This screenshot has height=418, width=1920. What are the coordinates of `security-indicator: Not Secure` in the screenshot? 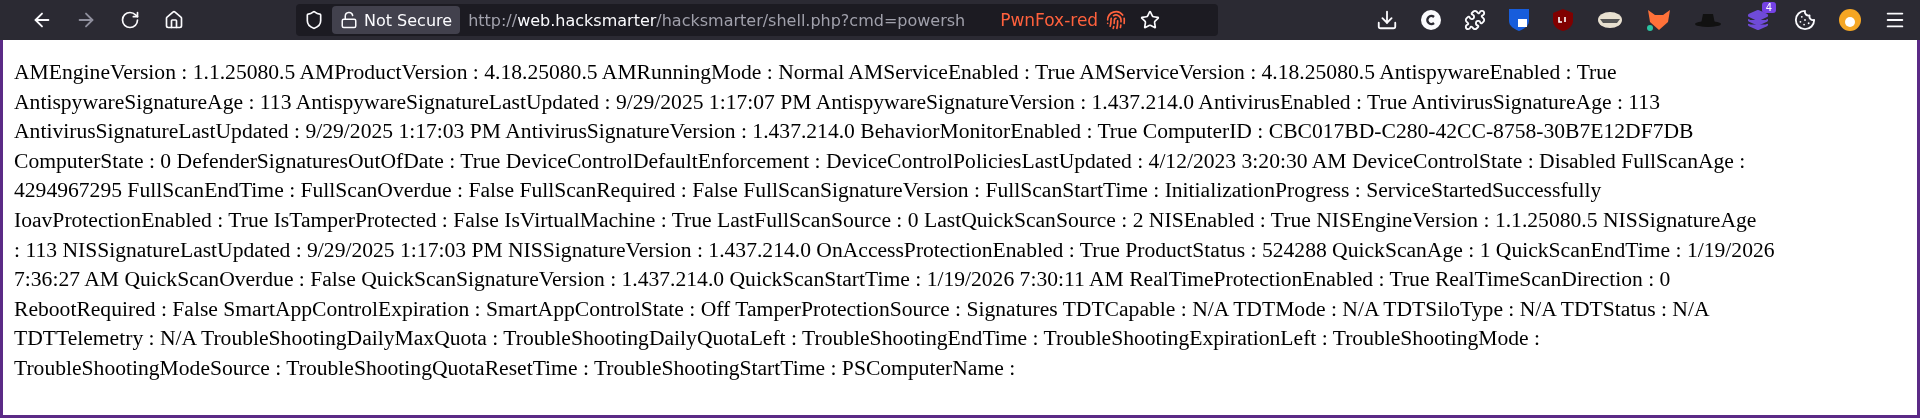 It's located at (396, 20).